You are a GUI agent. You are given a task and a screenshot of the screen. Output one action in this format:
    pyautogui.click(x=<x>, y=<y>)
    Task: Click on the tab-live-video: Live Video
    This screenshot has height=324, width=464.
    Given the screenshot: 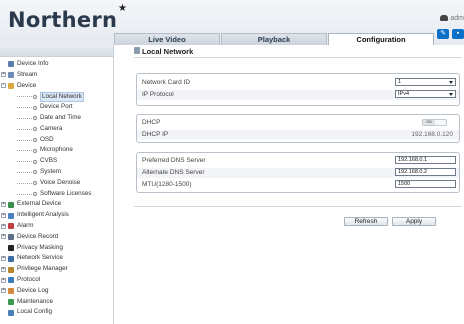 What is the action you would take?
    pyautogui.click(x=167, y=39)
    